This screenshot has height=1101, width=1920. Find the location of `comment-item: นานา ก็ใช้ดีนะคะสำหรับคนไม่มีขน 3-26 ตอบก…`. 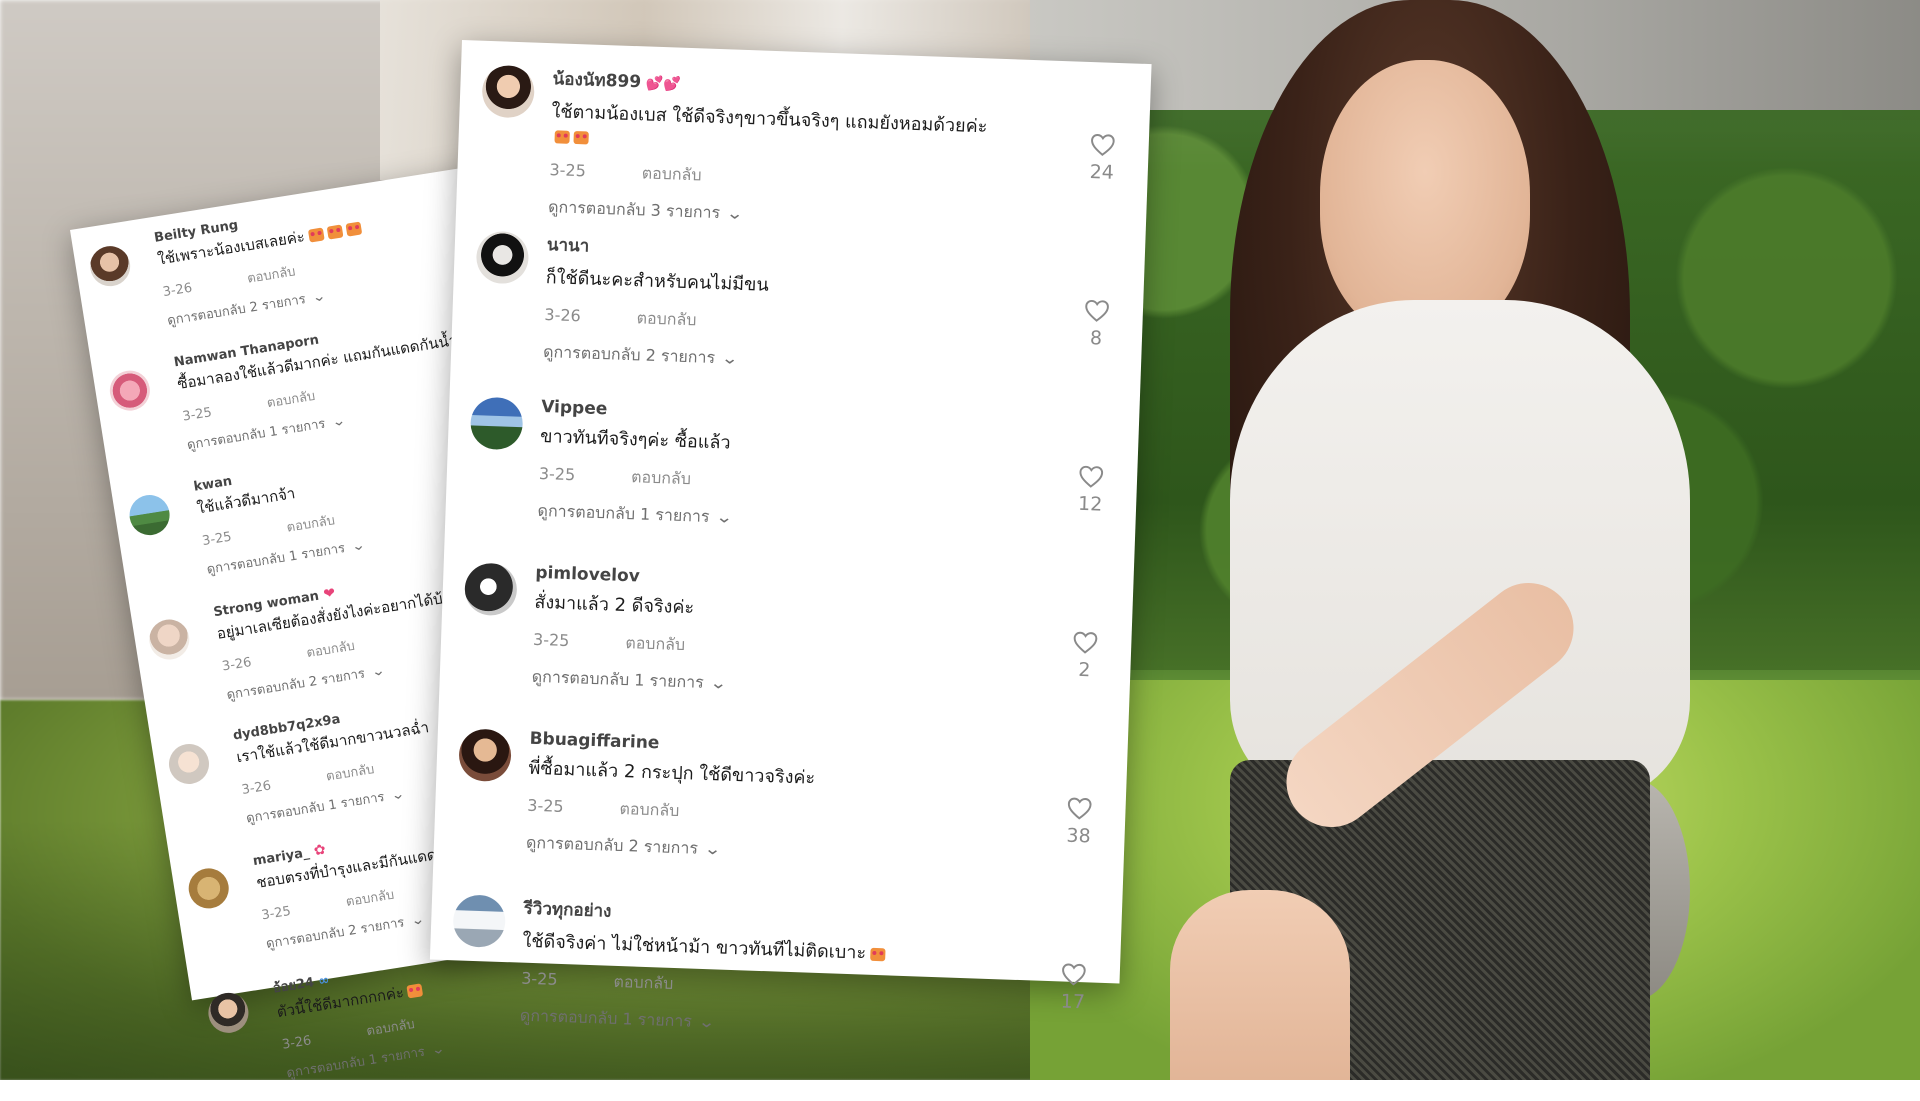

comment-item: นานา ก็ใช้ดีนะคะสำหรับคนไม่มีขน 3-26 ตอบก… is located at coordinates (797, 301).